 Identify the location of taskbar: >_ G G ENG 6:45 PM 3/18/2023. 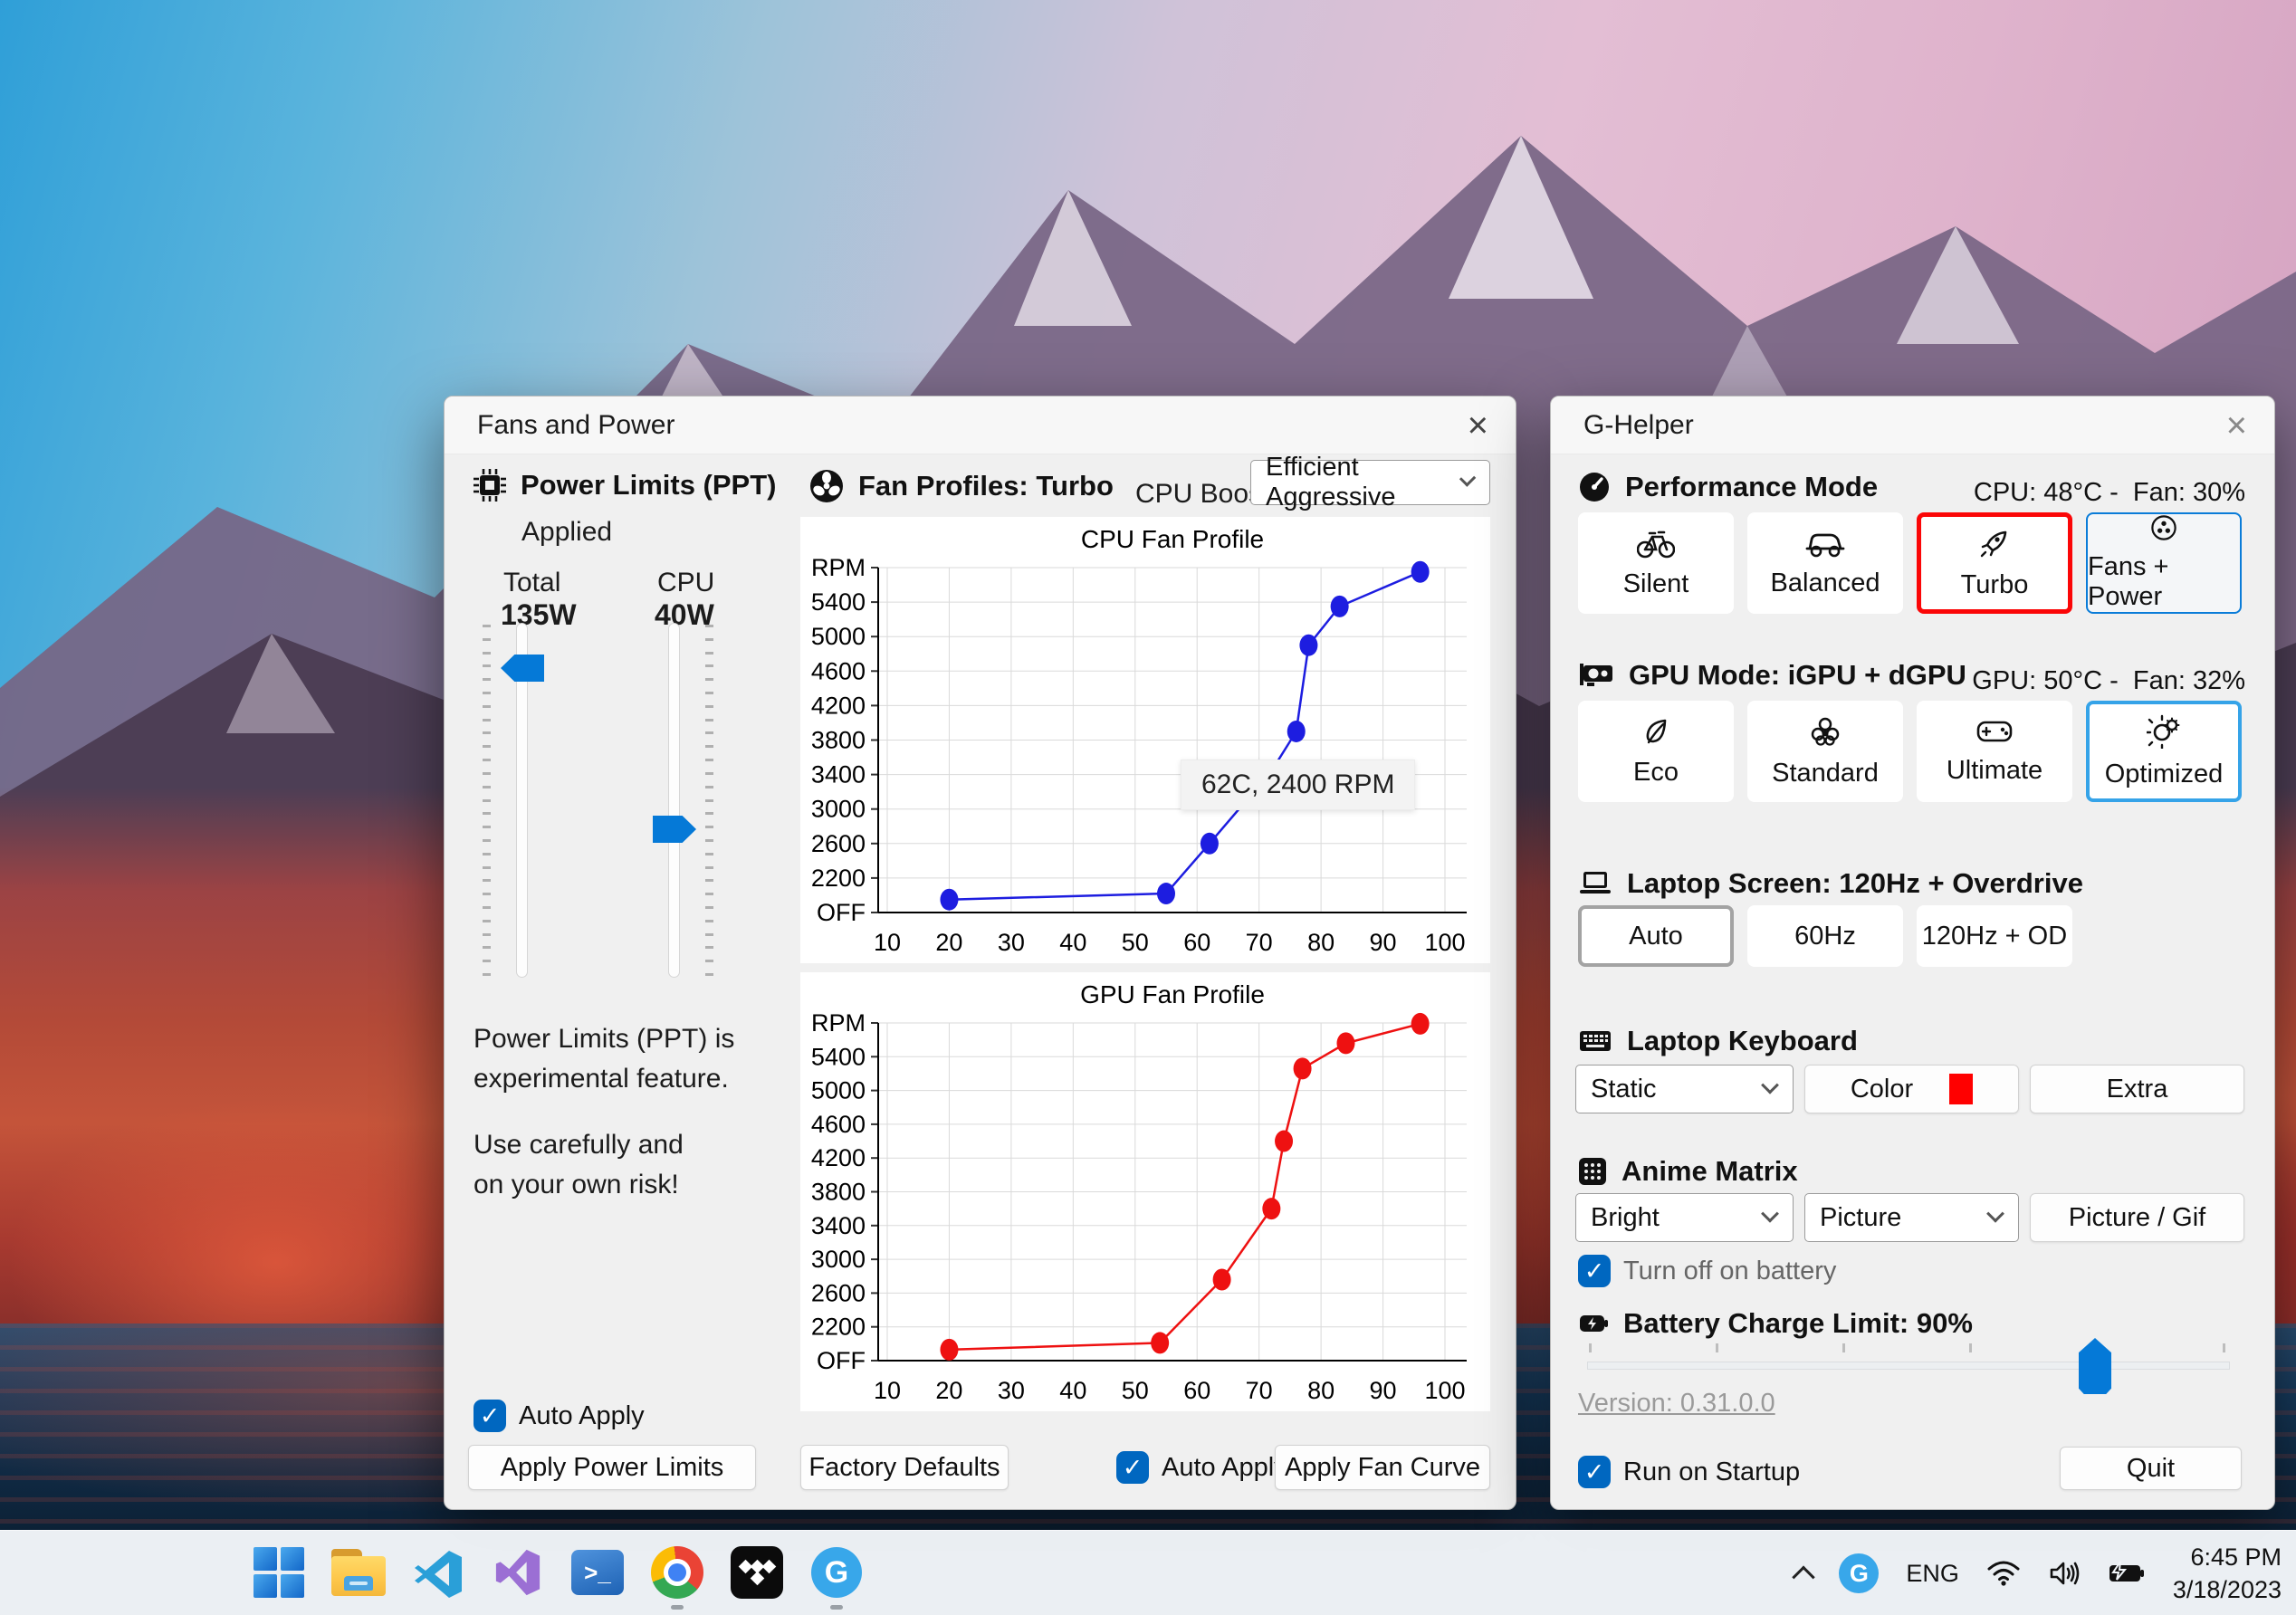
(1148, 1572).